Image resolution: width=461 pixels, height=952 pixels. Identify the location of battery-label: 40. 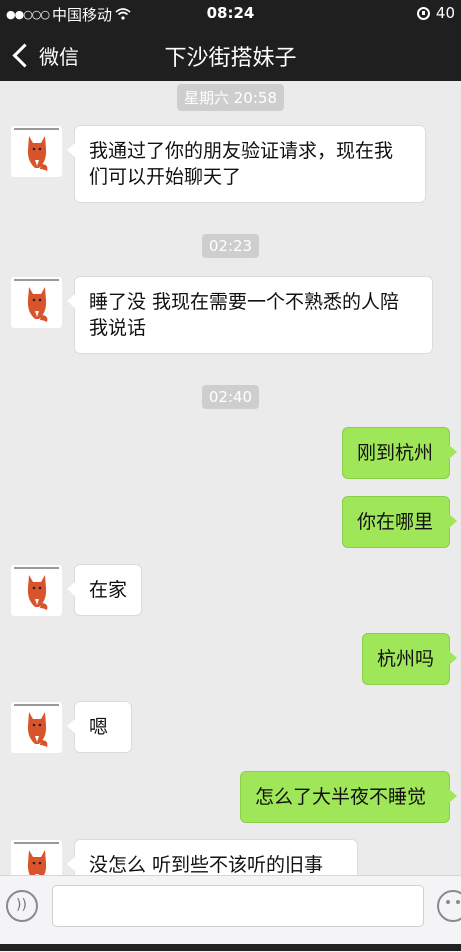
(445, 13).